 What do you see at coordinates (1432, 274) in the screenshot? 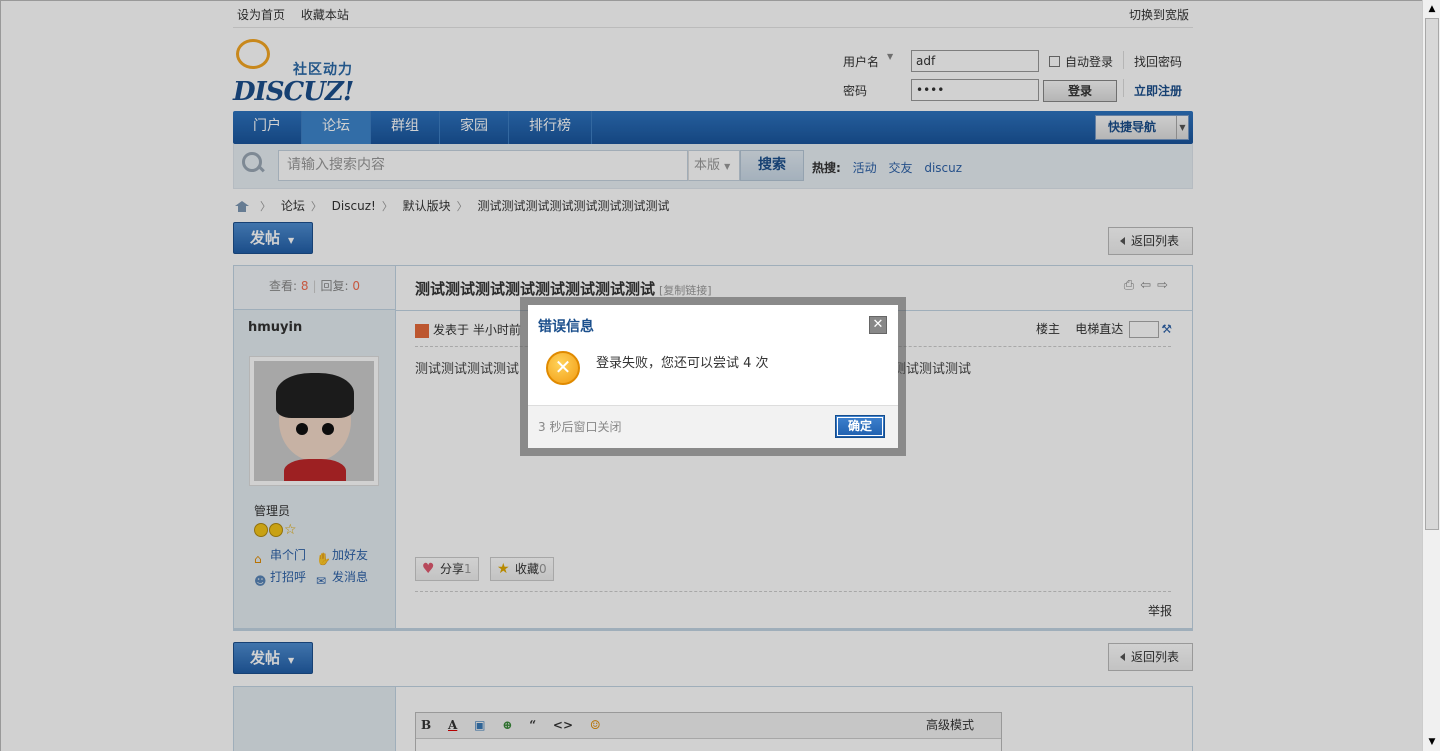
I see `scrollbar-thumb` at bounding box center [1432, 274].